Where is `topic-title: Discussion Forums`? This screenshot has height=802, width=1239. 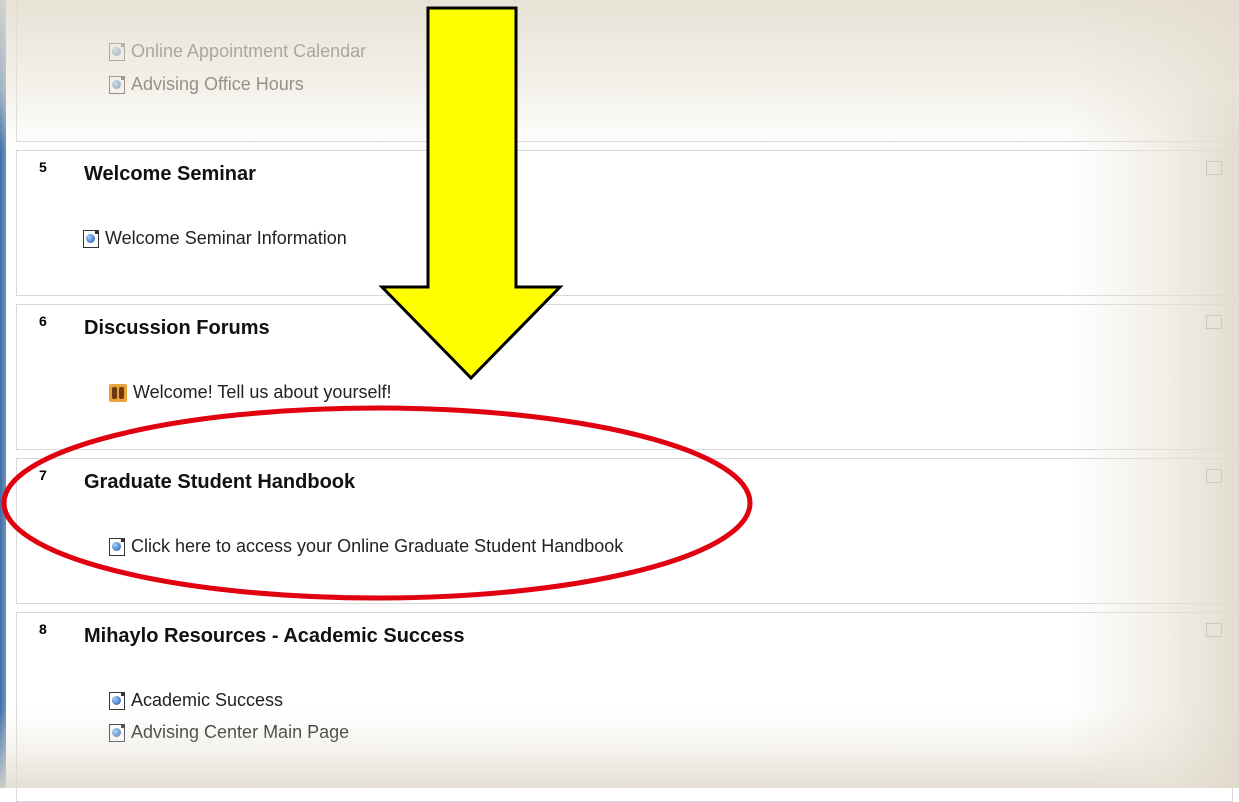
topic-title: Discussion Forums is located at coordinates (177, 328).